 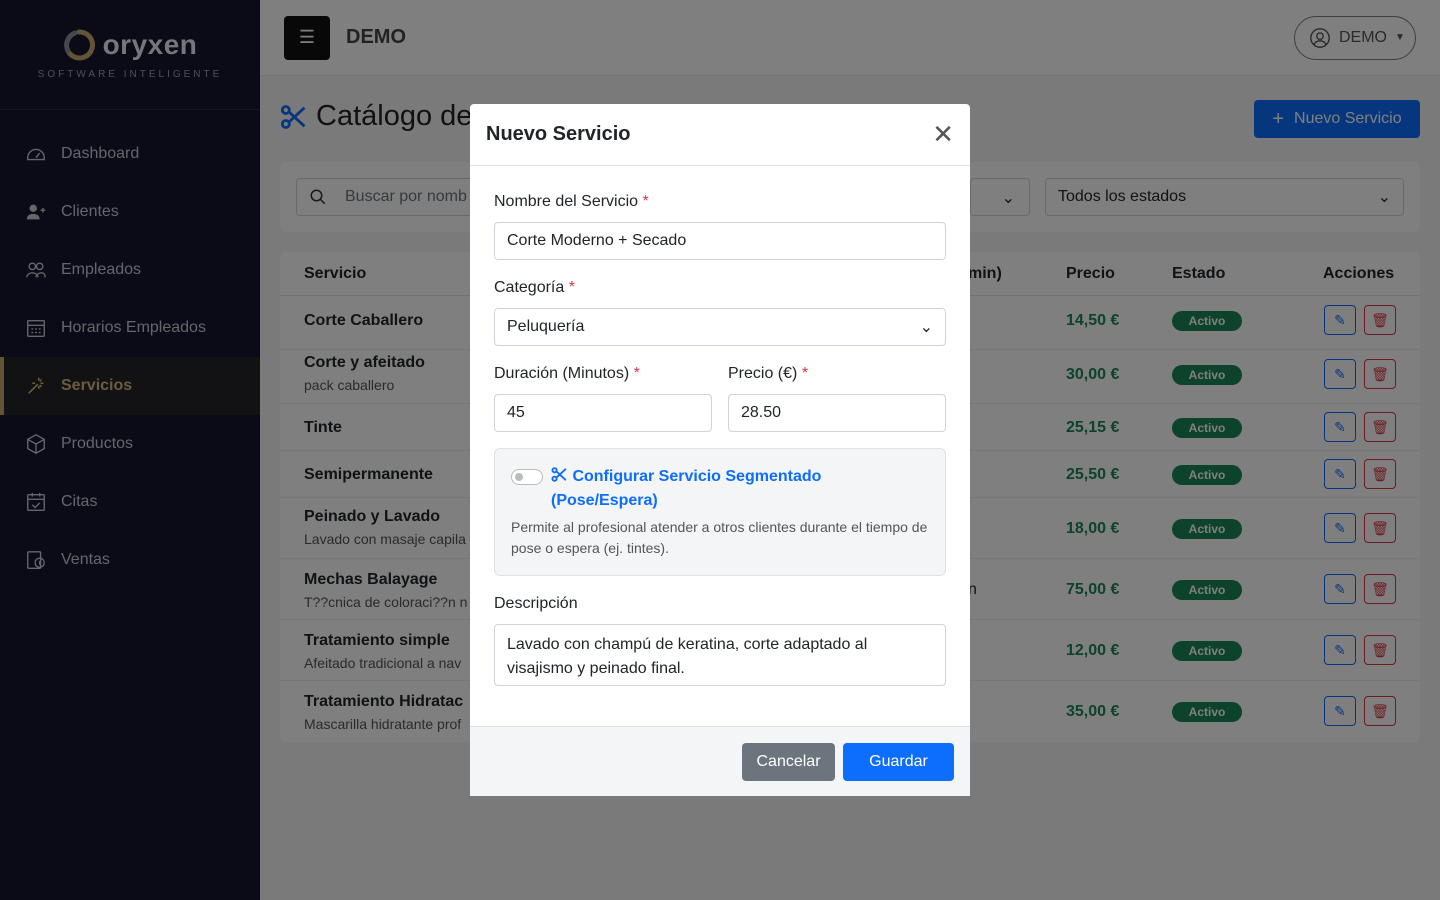 I want to click on description-label: Descripción, so click(x=536, y=603).